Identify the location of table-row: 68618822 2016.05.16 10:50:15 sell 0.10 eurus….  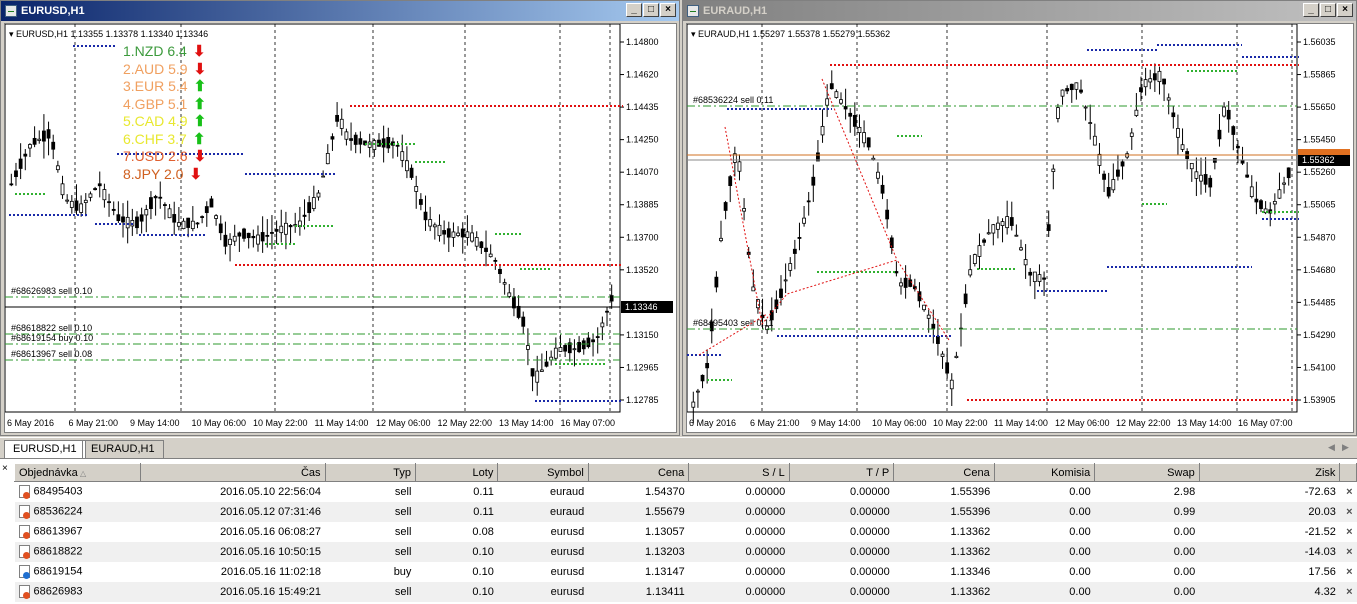
(685, 551).